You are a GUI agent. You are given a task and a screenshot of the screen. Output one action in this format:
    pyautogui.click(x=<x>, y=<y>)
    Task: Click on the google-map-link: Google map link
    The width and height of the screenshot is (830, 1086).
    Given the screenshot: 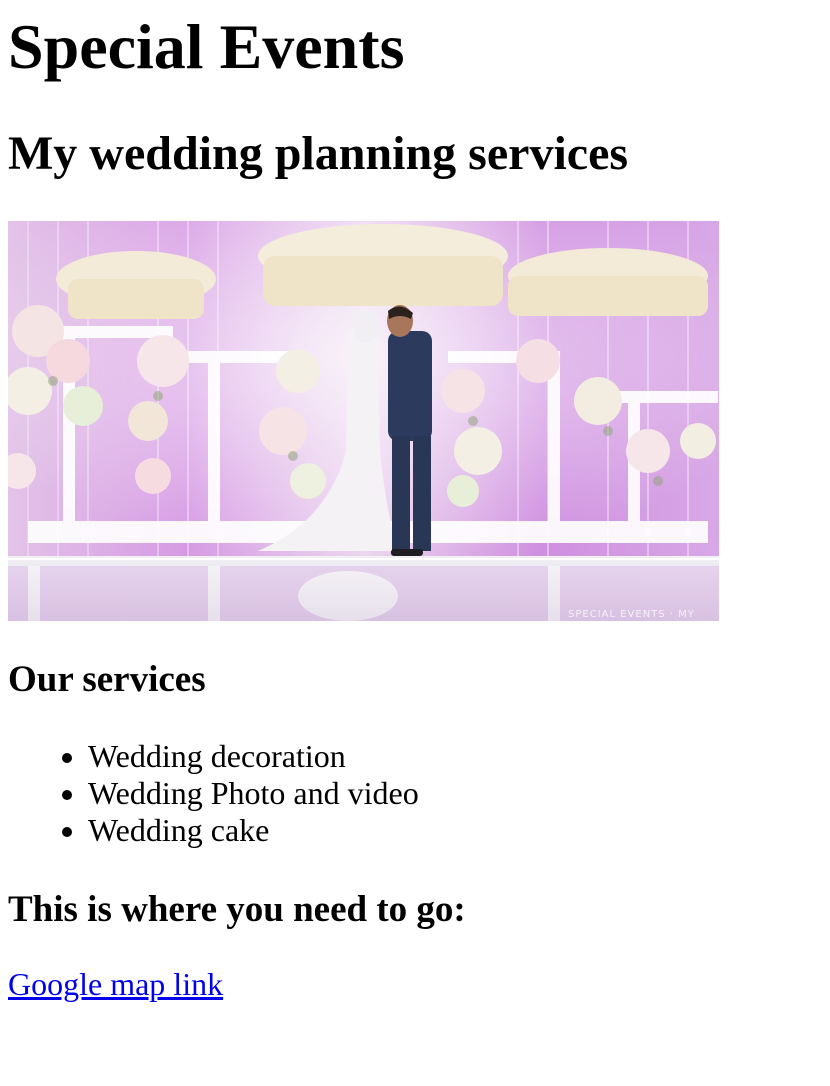 What is the action you would take?
    pyautogui.click(x=115, y=984)
    